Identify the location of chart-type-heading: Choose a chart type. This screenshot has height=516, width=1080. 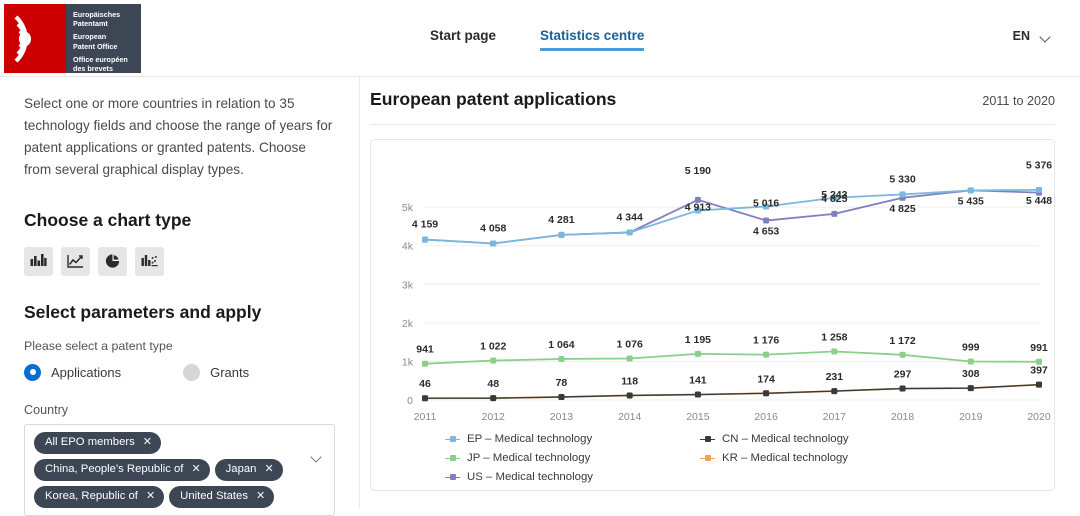
(108, 219).